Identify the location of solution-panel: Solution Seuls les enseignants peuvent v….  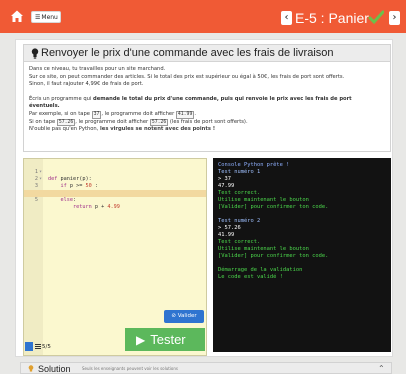
(206, 368).